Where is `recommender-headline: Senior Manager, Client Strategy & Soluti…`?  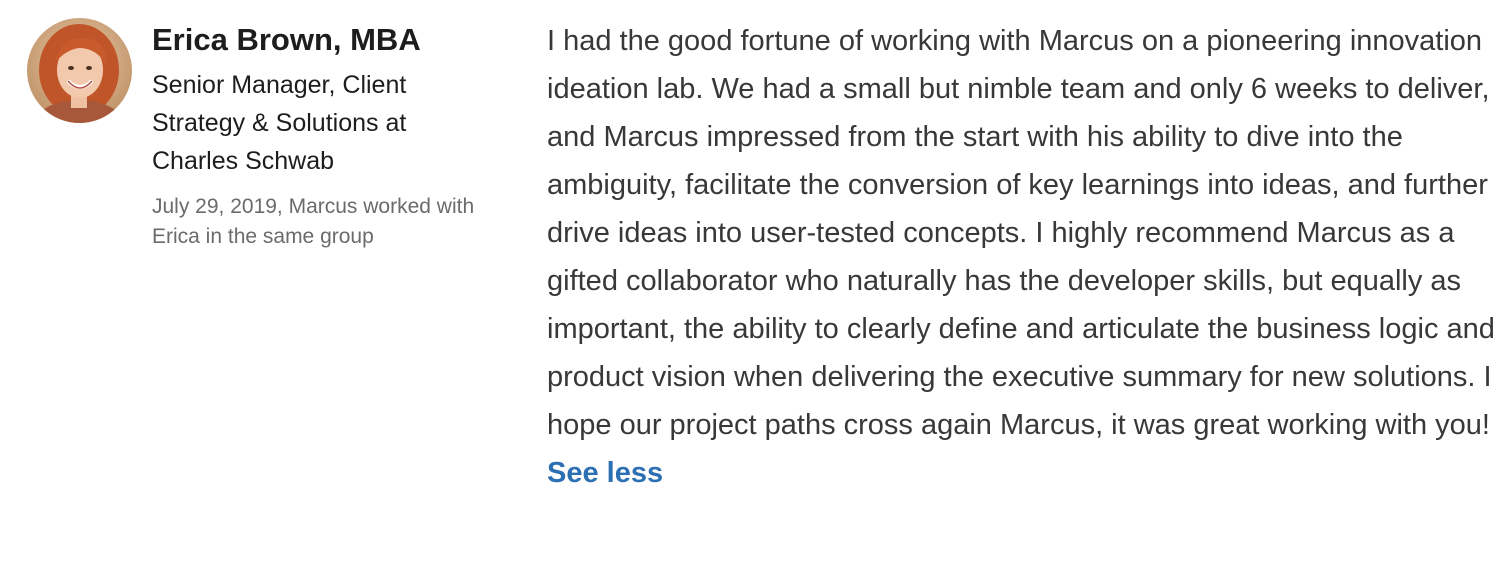
recommender-headline: Senior Manager, Client Strategy & Soluti… is located at coordinates (279, 123).